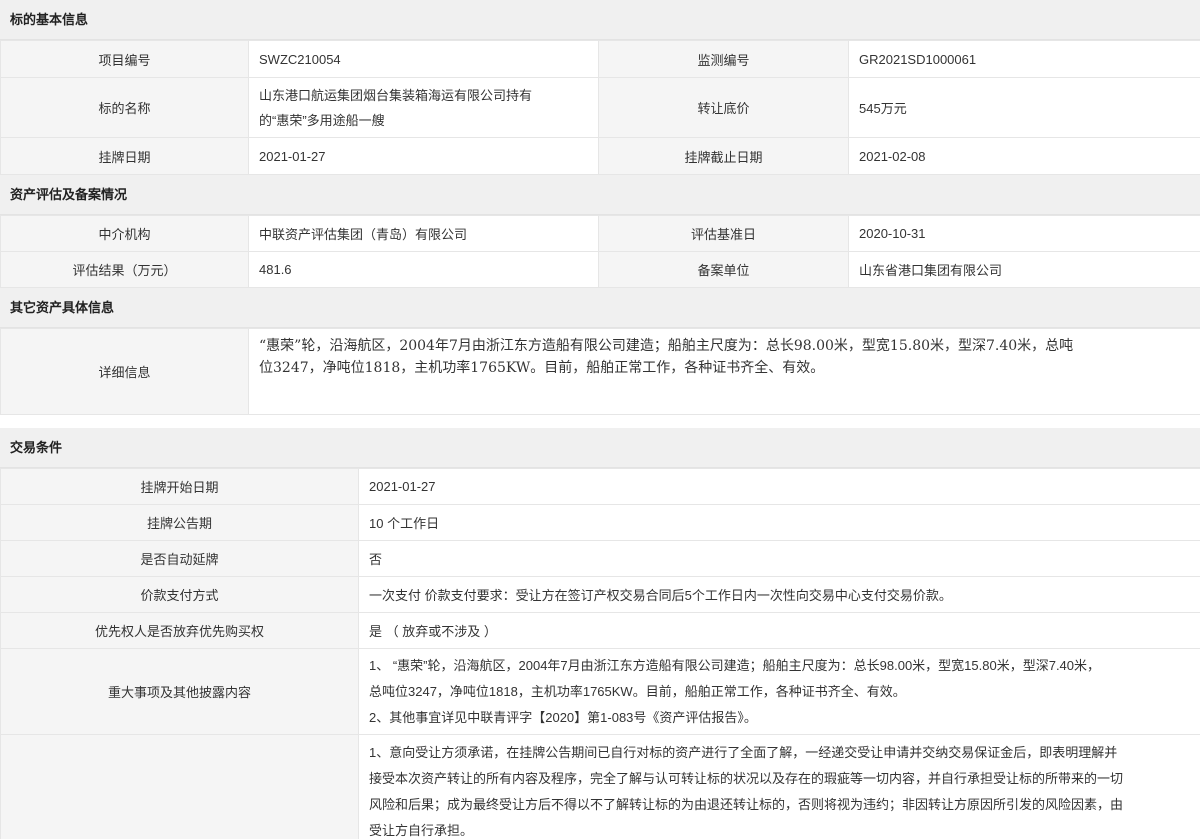 This screenshot has height=839, width=1200. I want to click on agency-value: 中联资产评估集团（青岛）有限公司, so click(423, 233).